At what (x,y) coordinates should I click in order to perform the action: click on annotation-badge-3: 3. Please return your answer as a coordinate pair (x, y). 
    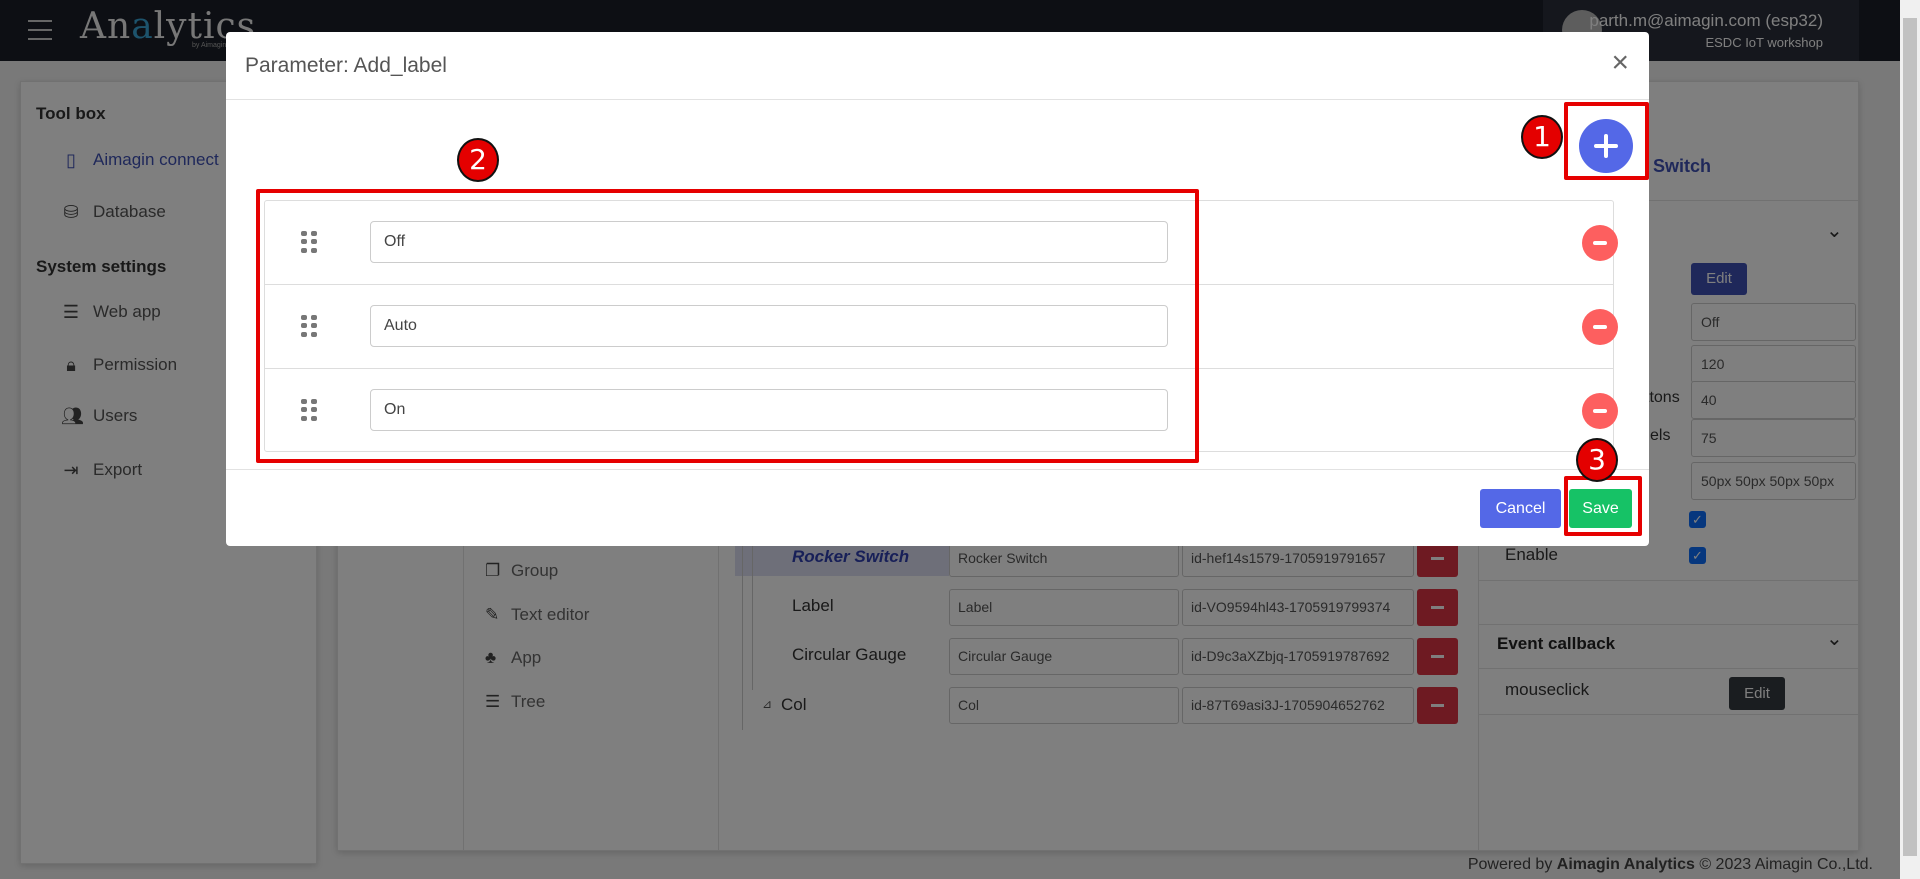
    Looking at the image, I should click on (1597, 460).